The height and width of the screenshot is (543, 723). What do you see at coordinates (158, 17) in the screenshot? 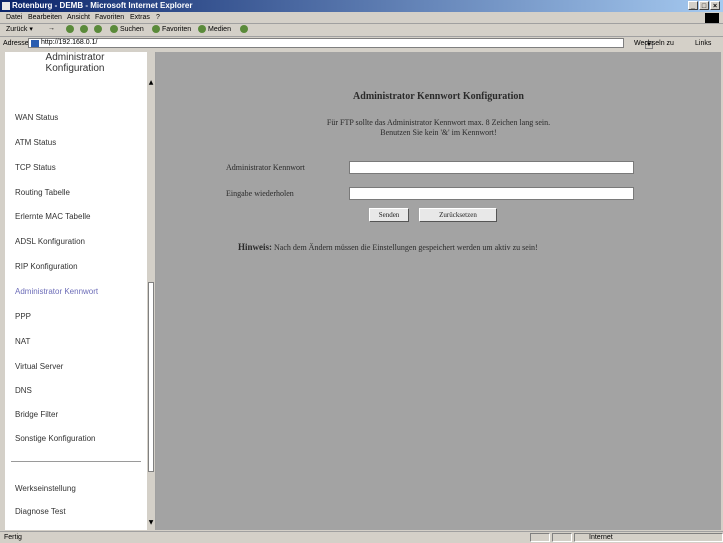
I see `menu-help: ?` at bounding box center [158, 17].